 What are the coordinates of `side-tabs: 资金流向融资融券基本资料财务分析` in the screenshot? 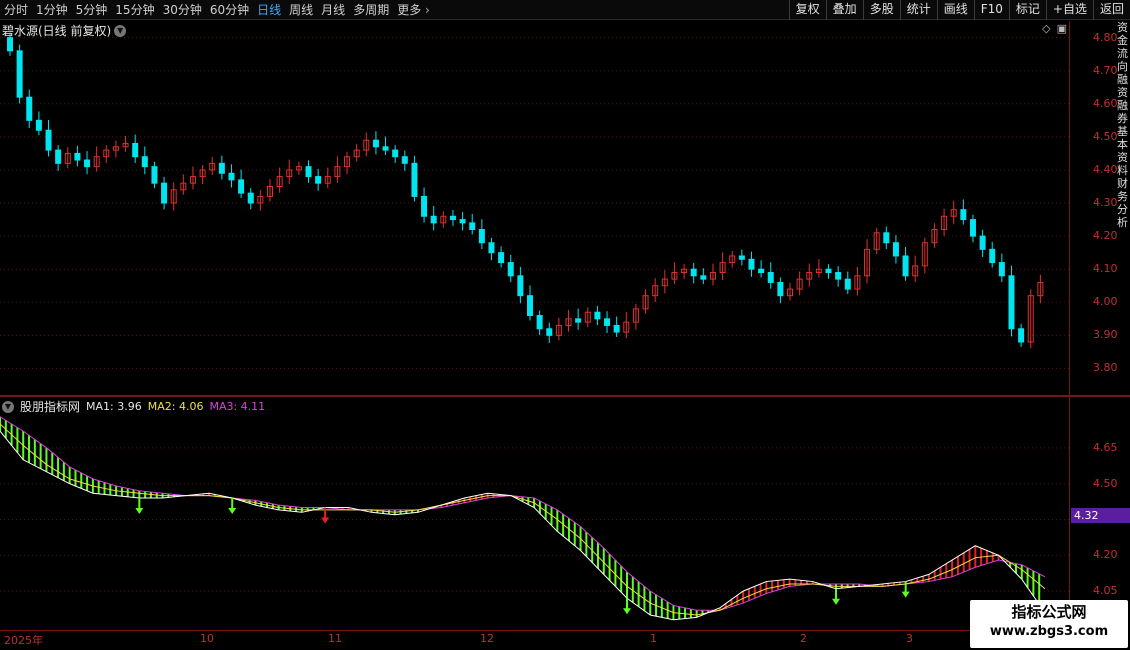 It's located at (1123, 125).